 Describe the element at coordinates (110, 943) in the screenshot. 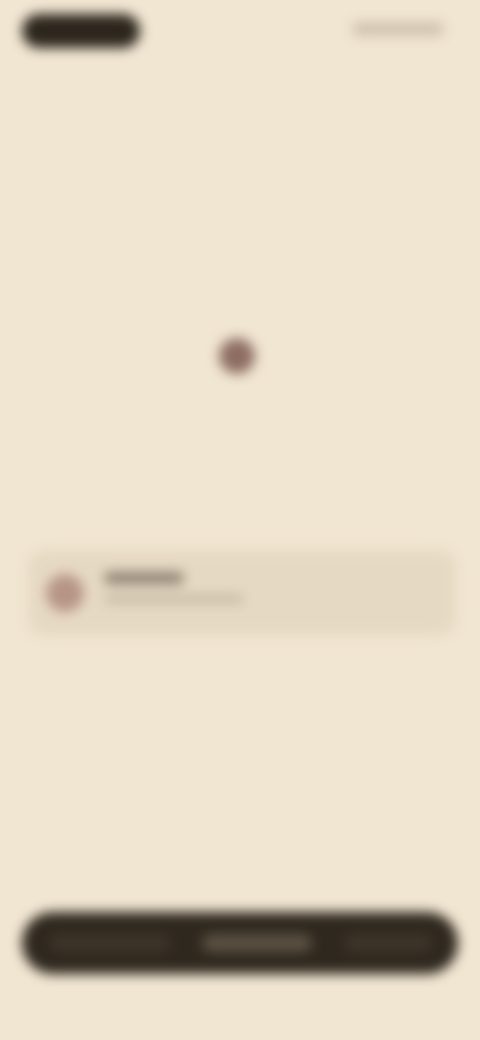

I see `bottom-left-action` at that location.